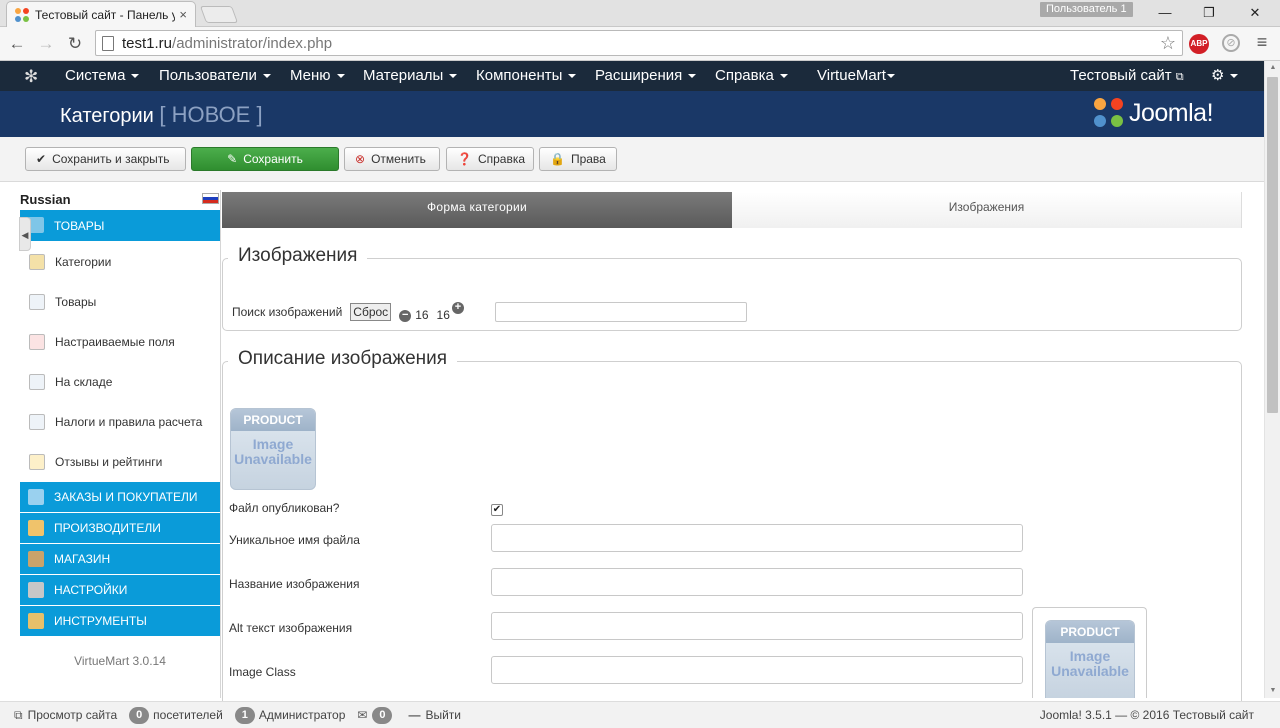 The width and height of the screenshot is (1280, 728). I want to click on menu-virtuemart: VirtueMart, so click(856, 76).